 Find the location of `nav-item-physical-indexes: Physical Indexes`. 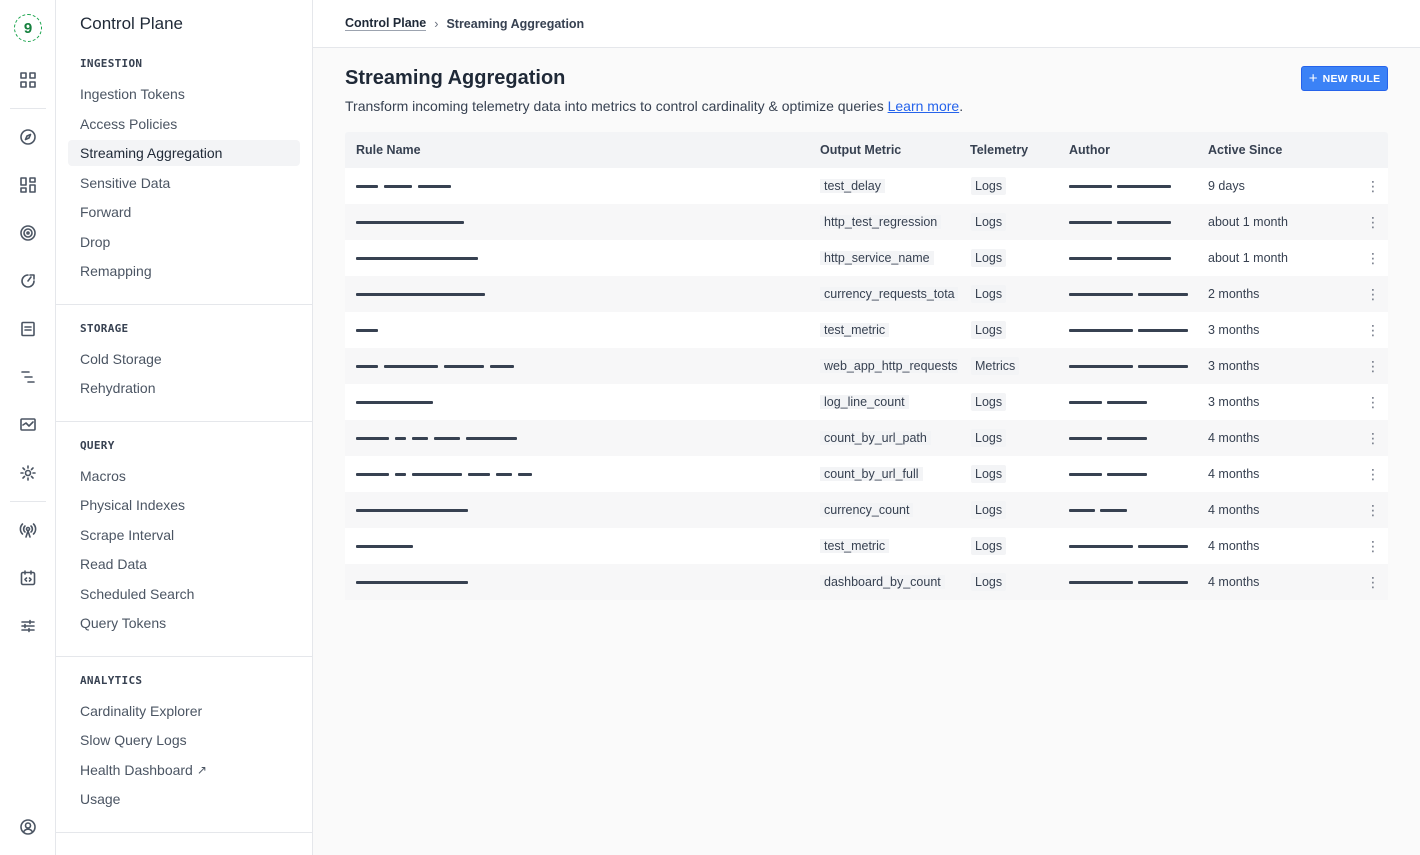

nav-item-physical-indexes: Physical Indexes is located at coordinates (184, 505).